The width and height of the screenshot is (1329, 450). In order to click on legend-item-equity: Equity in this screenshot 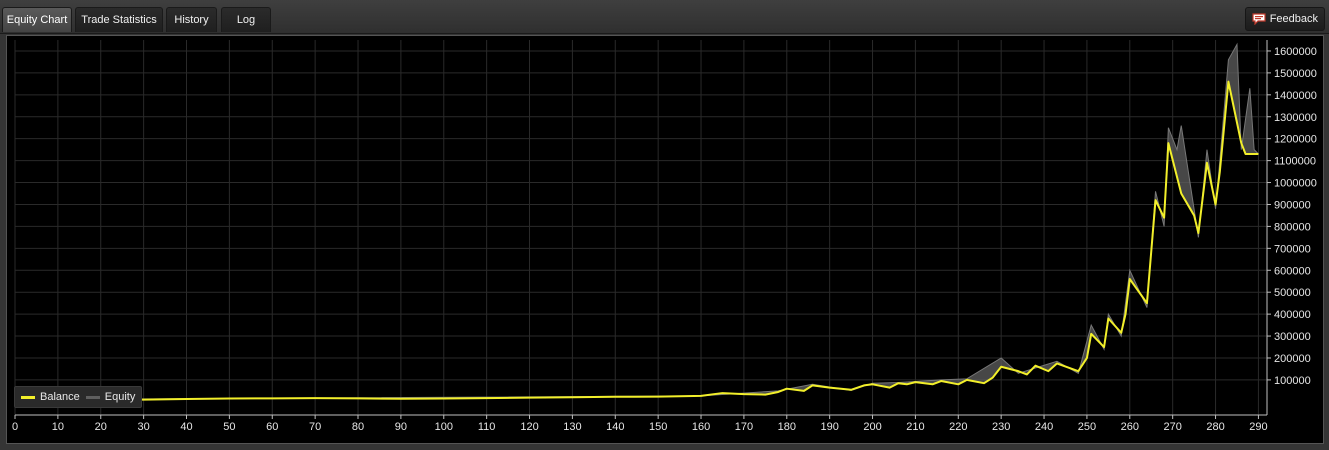, I will do `click(110, 397)`.